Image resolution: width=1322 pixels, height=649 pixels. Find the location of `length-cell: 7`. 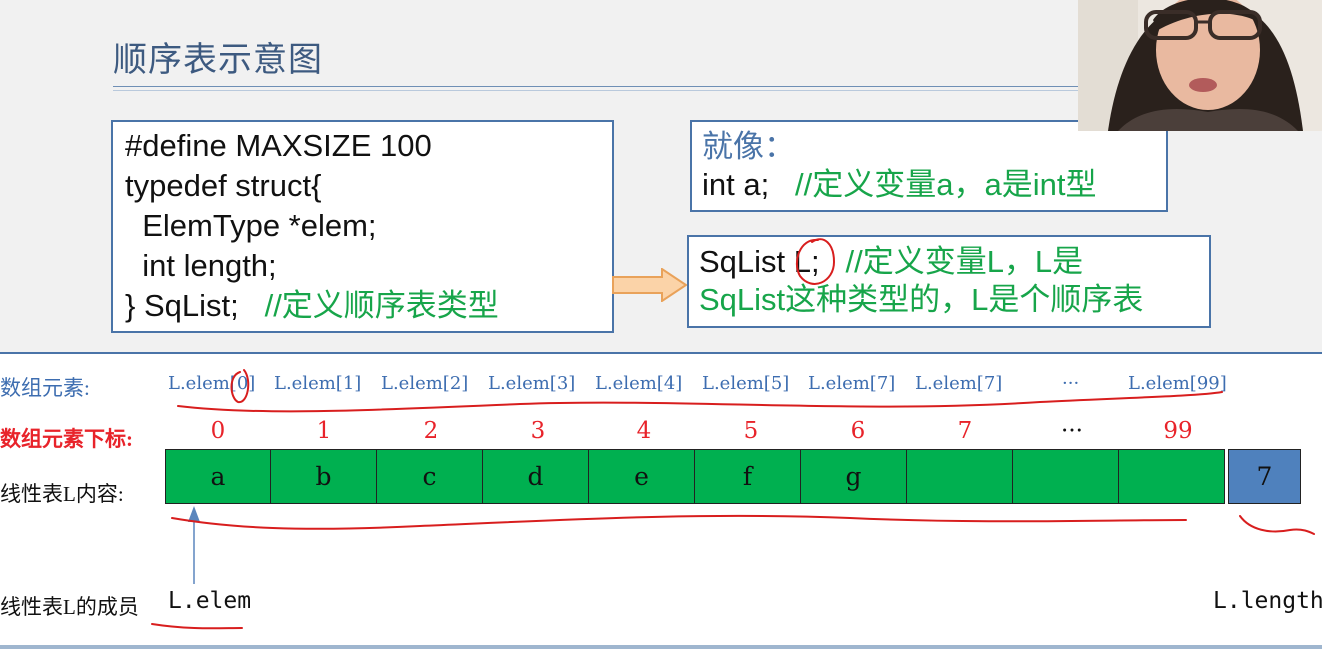

length-cell: 7 is located at coordinates (1264, 476).